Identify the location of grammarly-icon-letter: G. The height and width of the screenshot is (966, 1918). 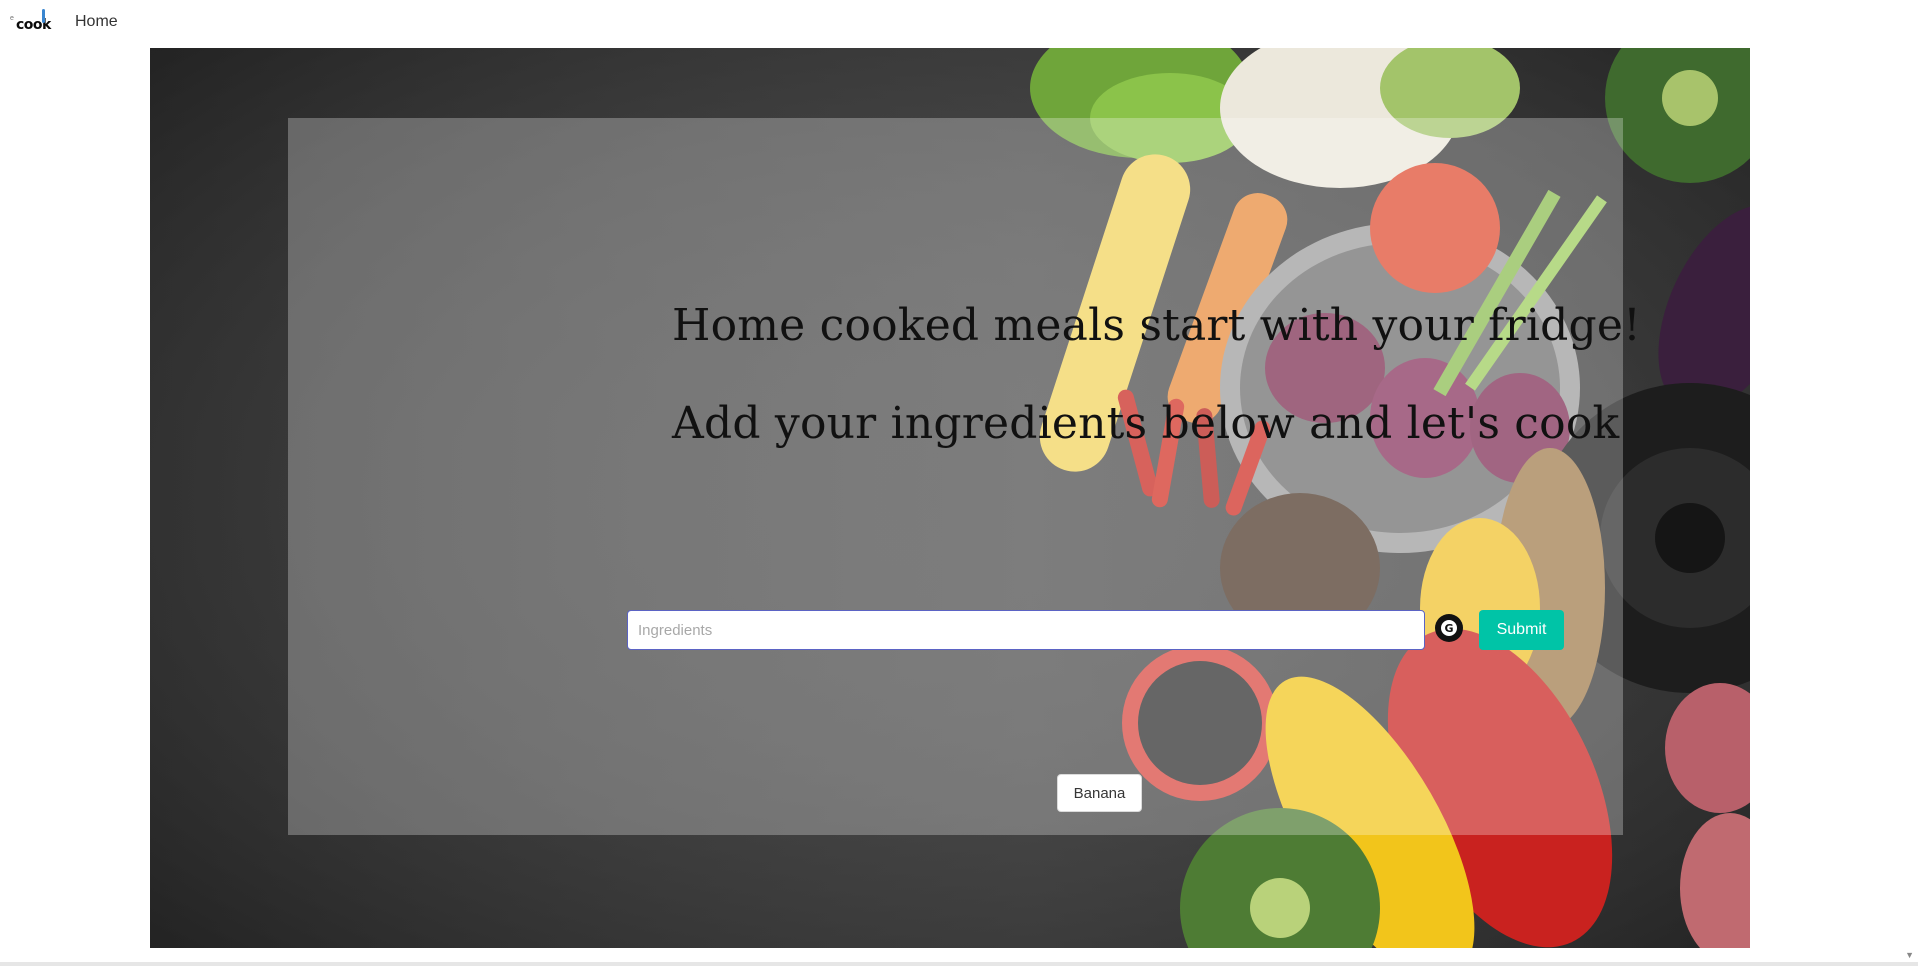
(1449, 628).